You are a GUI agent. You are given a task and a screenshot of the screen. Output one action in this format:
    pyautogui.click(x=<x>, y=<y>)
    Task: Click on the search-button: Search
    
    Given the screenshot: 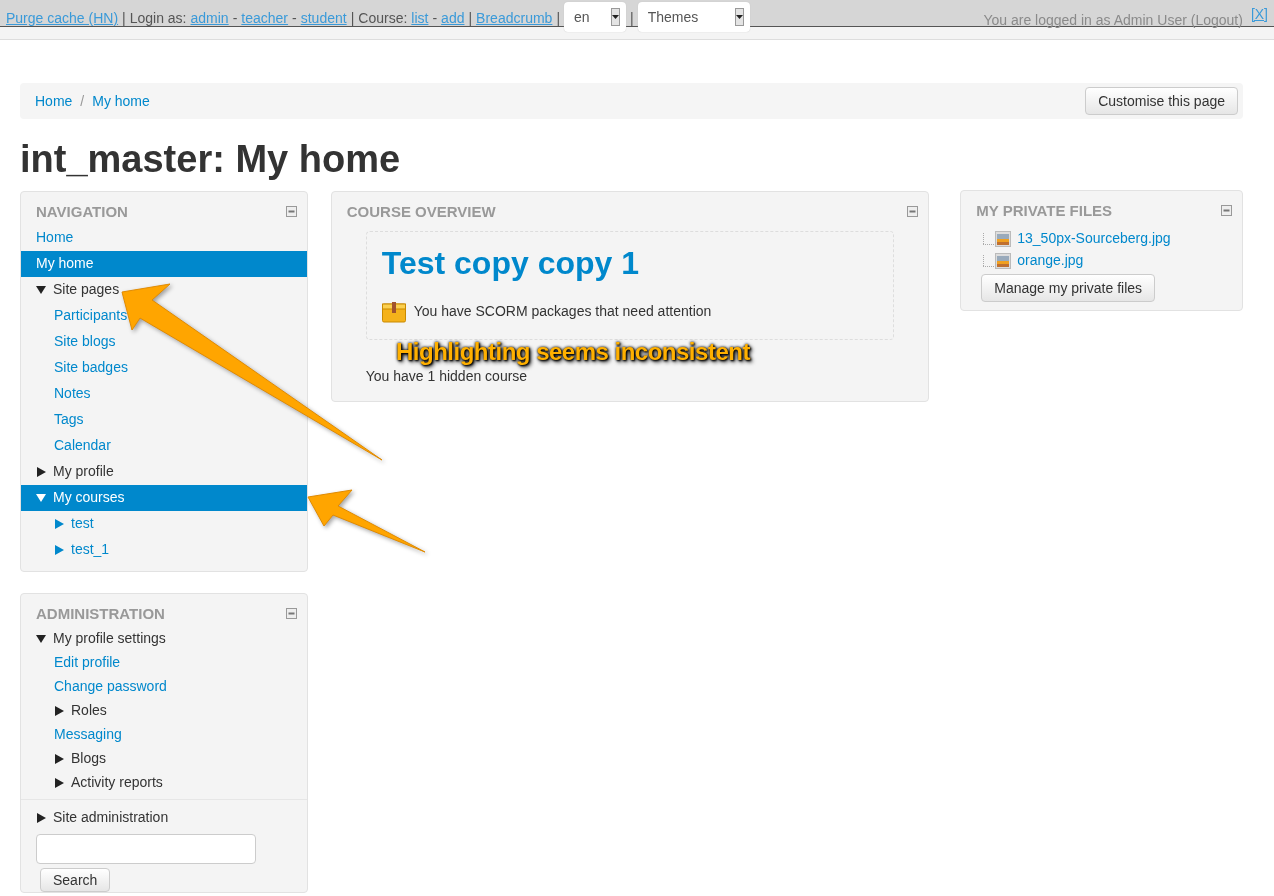 What is the action you would take?
    pyautogui.click(x=75, y=879)
    